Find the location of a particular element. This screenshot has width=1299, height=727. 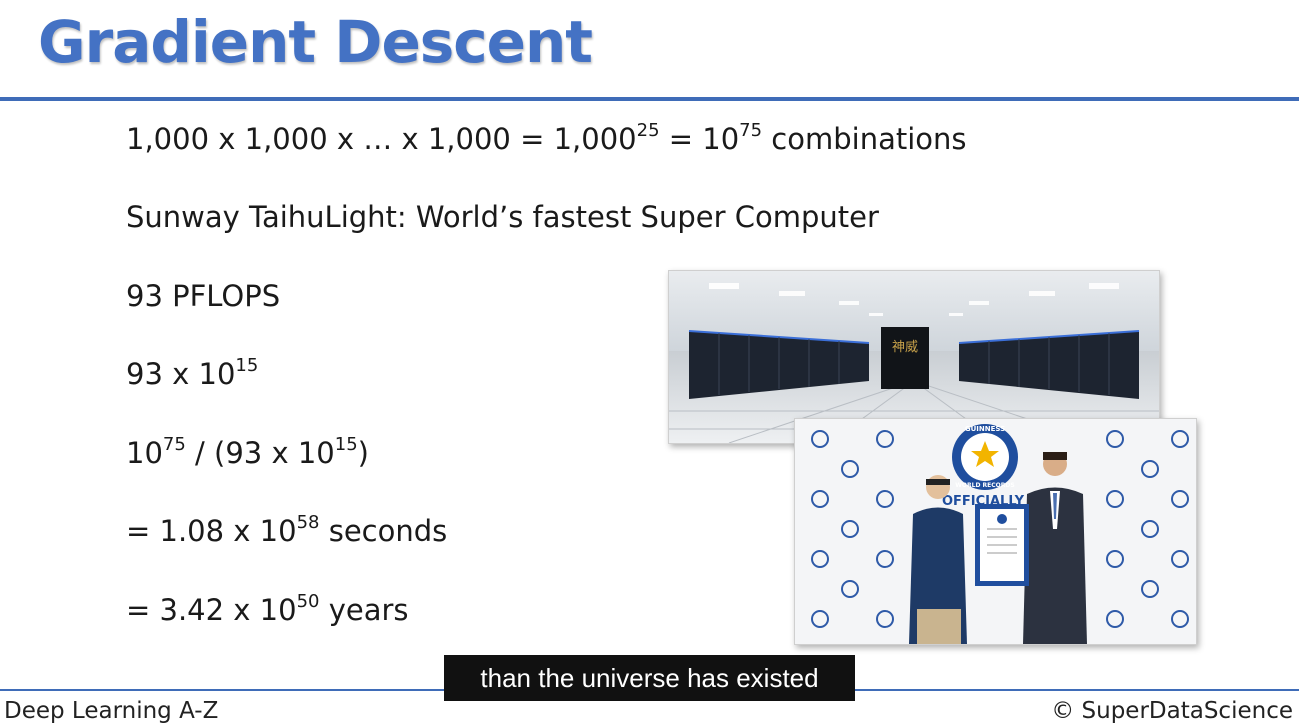

header-divider is located at coordinates (649, 99).